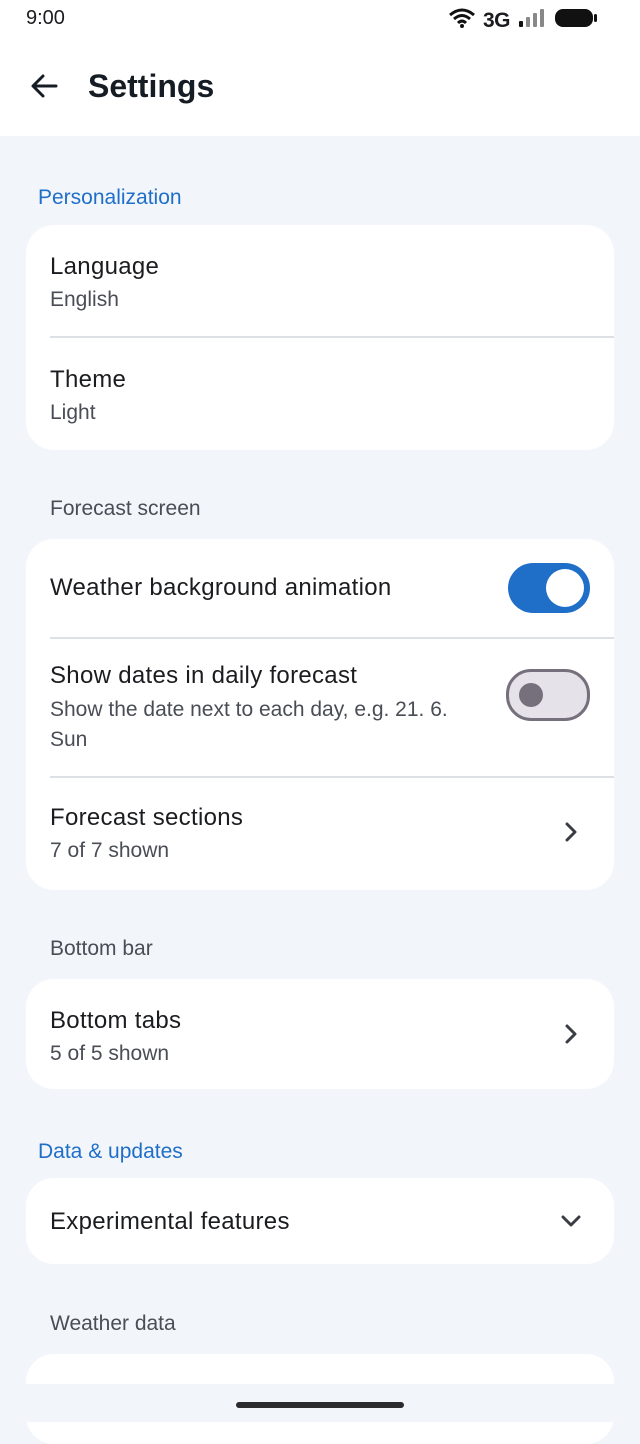 The width and height of the screenshot is (640, 1444). Describe the element at coordinates (204, 675) in the screenshot. I see `show-dates-title: Show dates in daily forecast` at that location.